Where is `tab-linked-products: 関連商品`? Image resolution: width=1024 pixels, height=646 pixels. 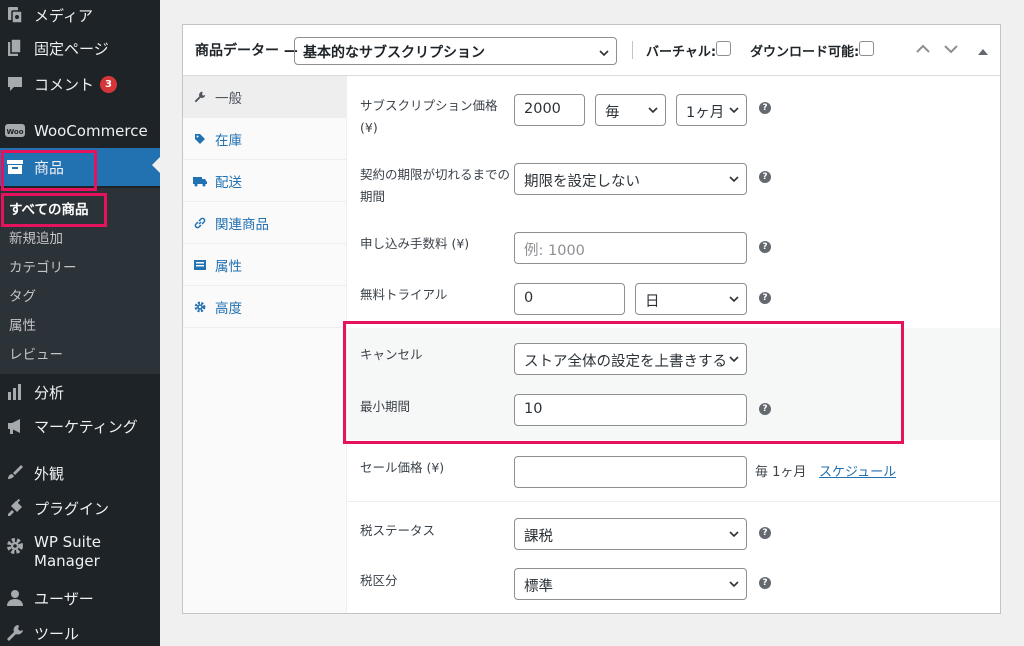 tab-linked-products: 関連商品 is located at coordinates (264, 223).